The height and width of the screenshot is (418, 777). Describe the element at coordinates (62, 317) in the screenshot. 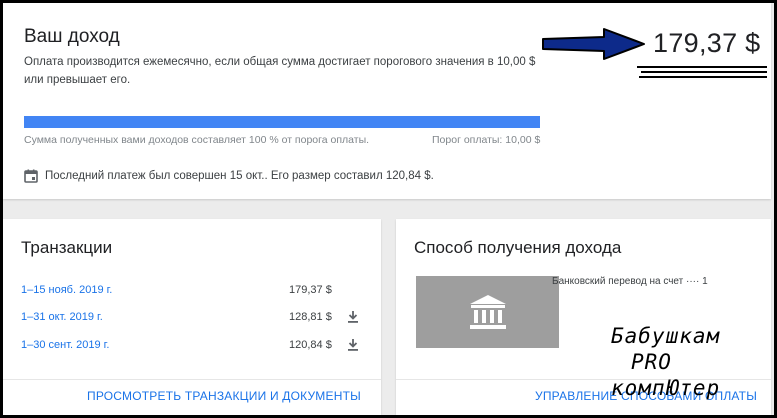

I see `transaction-date-link: 1–31 окт. 2019 г.` at that location.